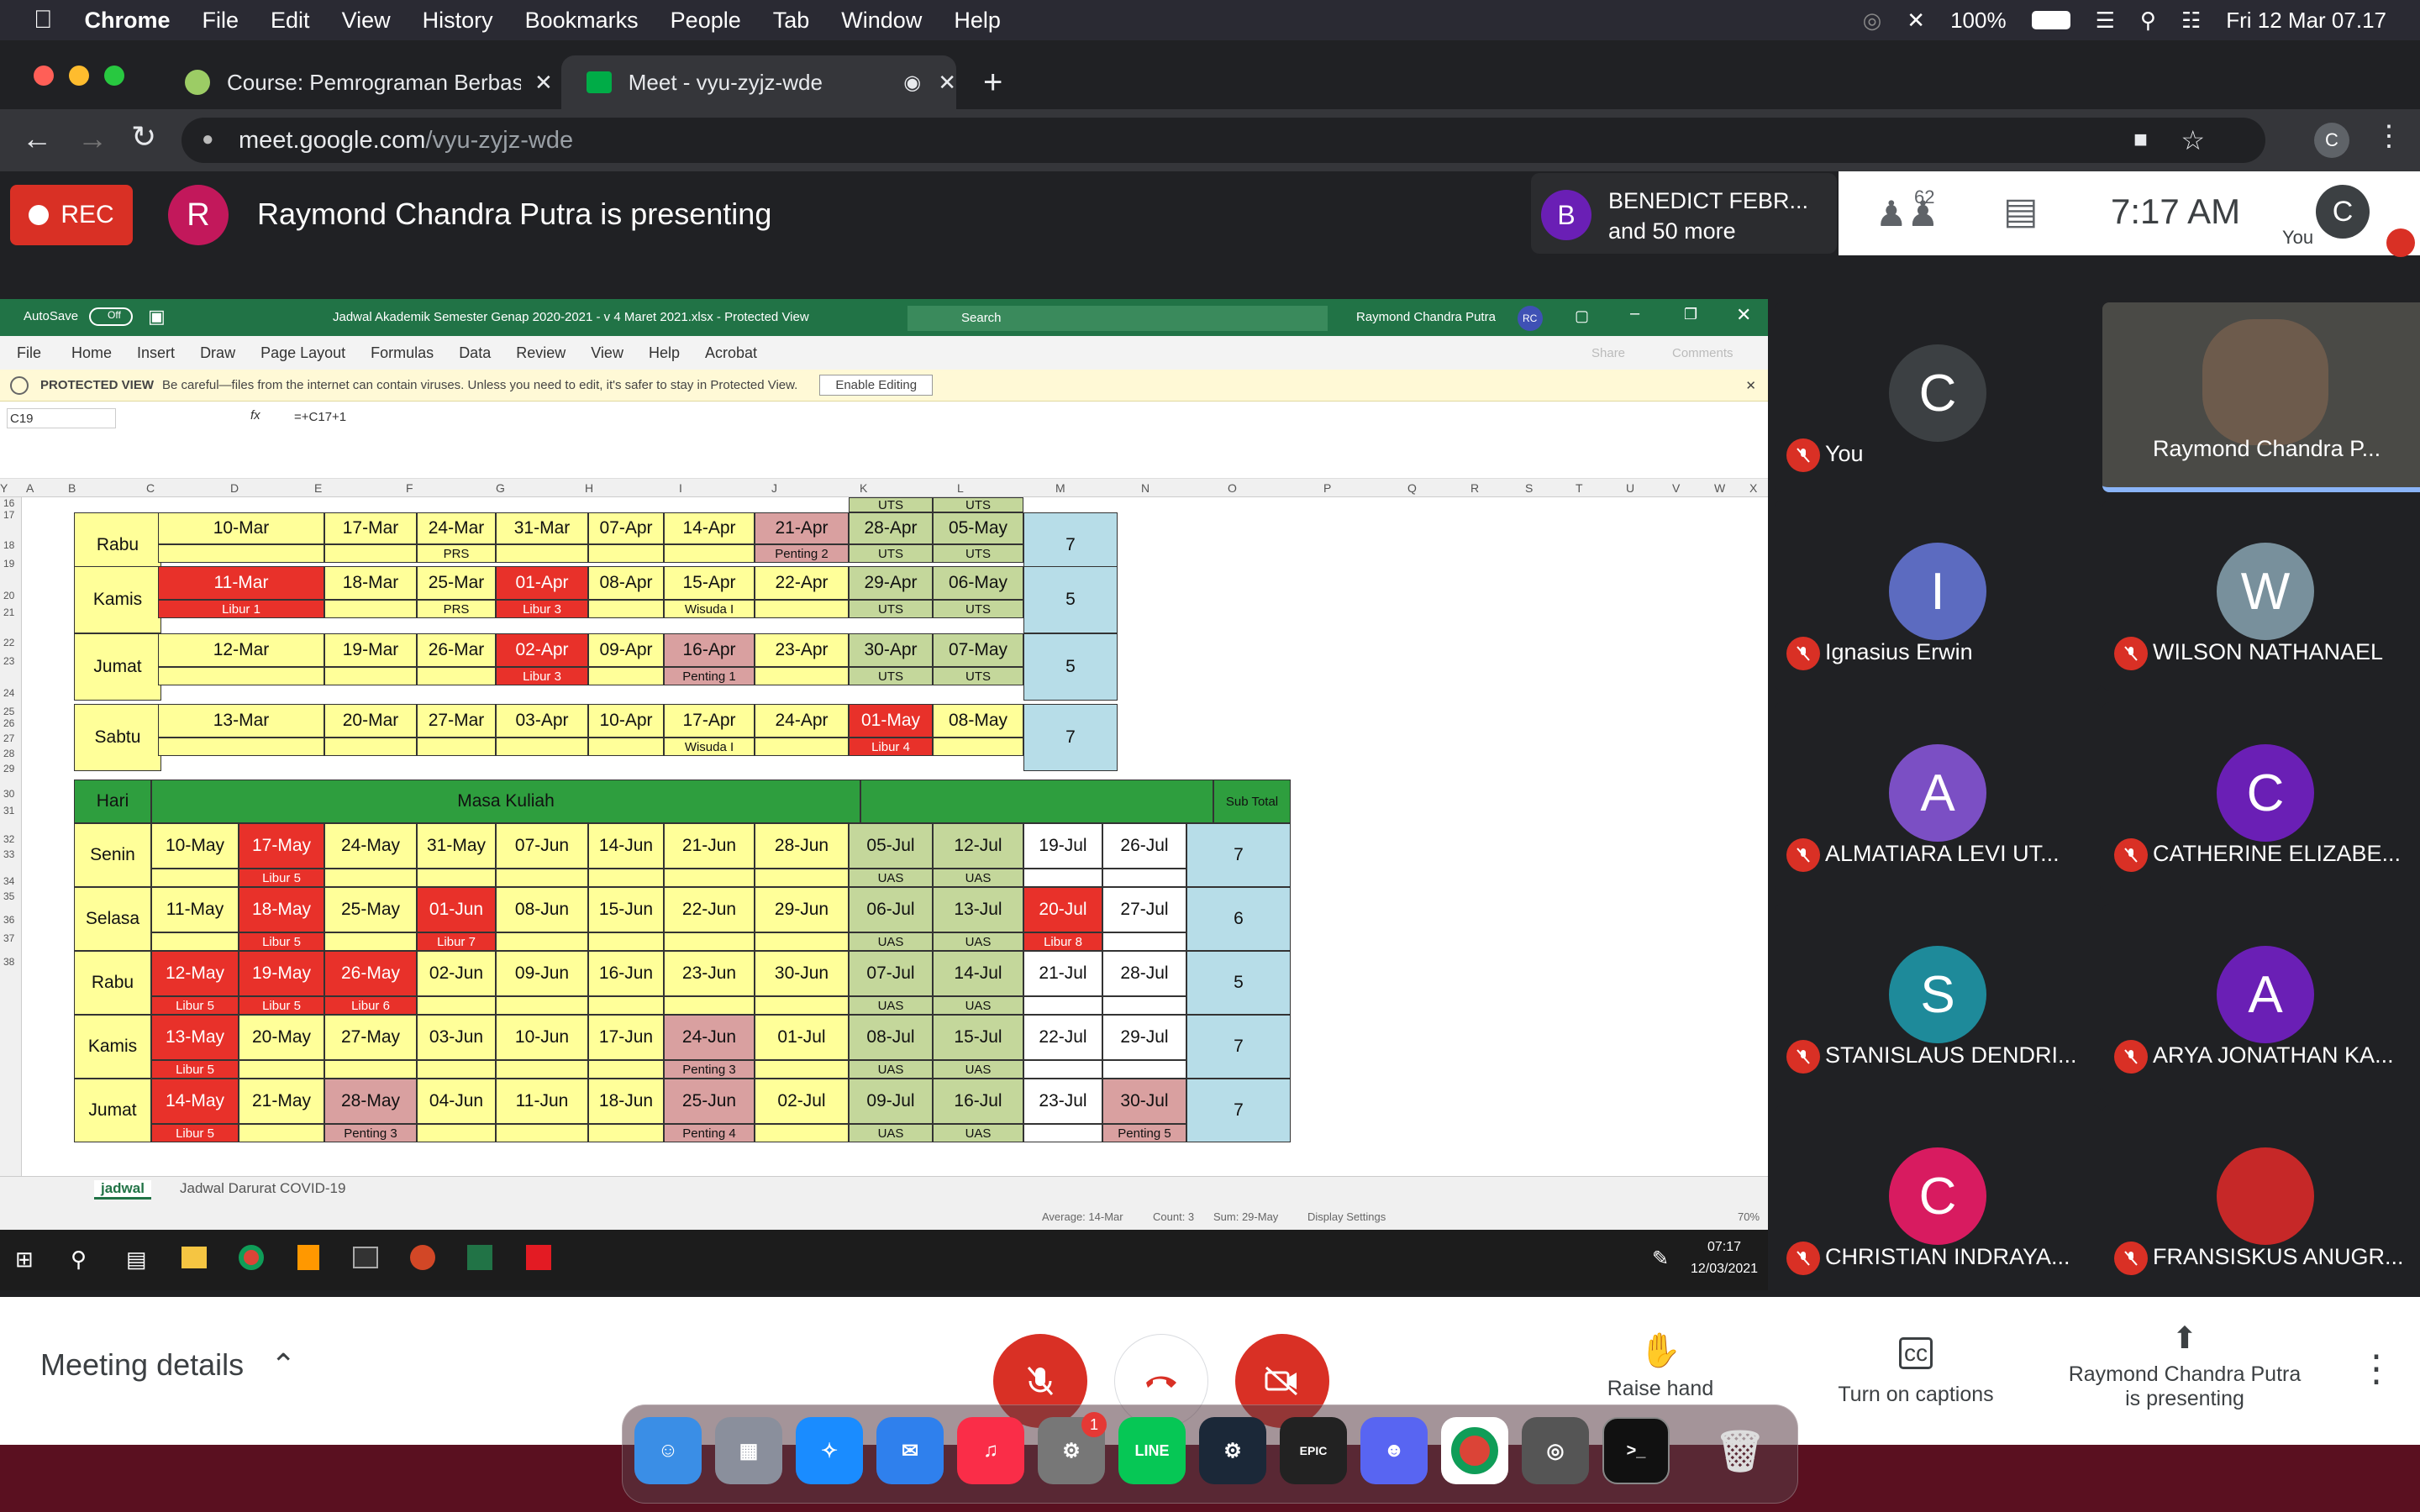  I want to click on excel-user-avatar: RC, so click(1530, 318).